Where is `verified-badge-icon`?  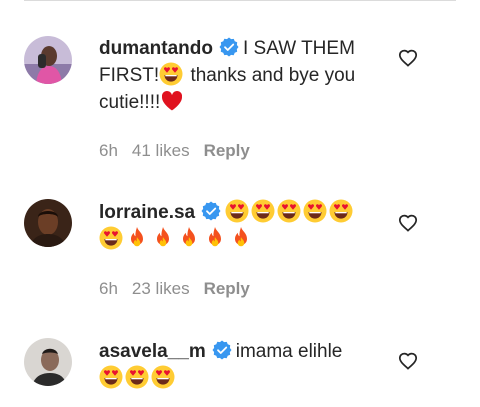
verified-badge-icon is located at coordinates (222, 350).